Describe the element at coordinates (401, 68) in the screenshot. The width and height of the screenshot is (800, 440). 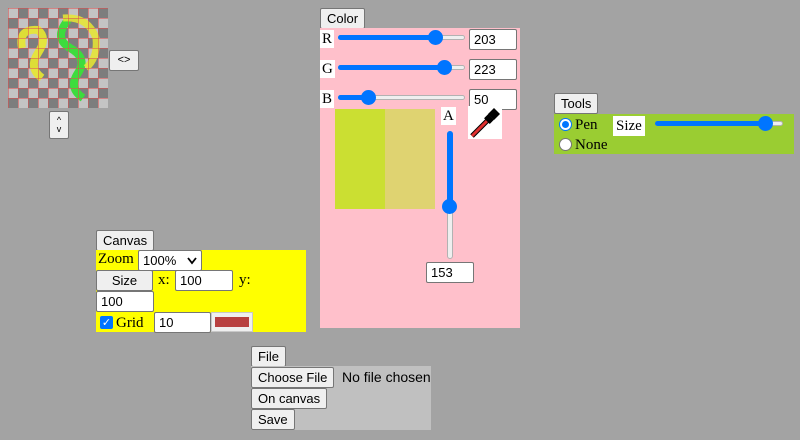
I see `g-slider` at that location.